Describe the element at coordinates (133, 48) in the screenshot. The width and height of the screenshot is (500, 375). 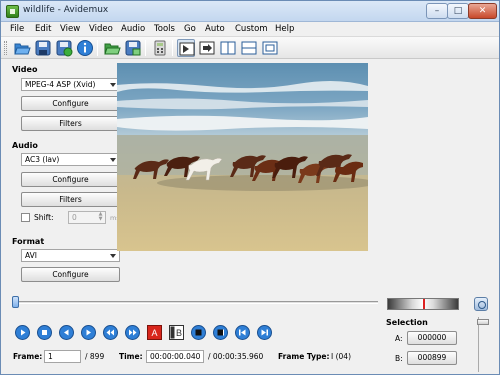
I see `save-image-icon` at that location.